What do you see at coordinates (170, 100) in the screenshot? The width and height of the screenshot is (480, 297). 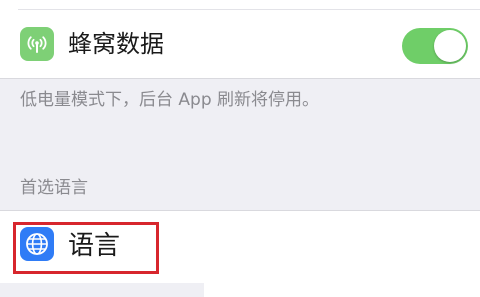 I see `low-power-footnote: 低电量模式下，后台 App 刷新将停用。` at bounding box center [170, 100].